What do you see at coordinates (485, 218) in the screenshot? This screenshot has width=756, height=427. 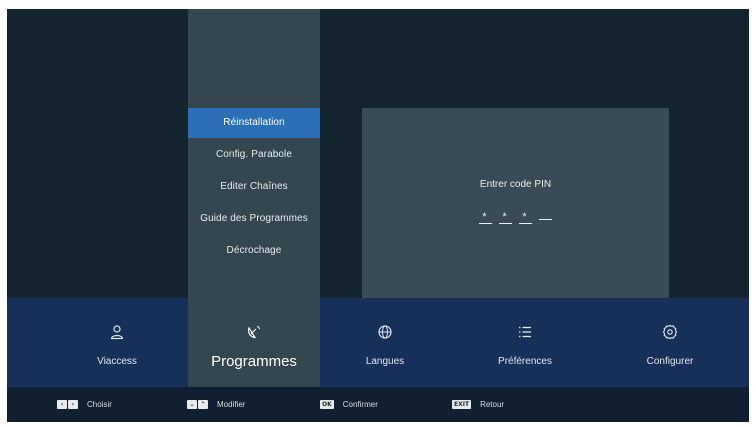 I see `pin-digit-1: *` at bounding box center [485, 218].